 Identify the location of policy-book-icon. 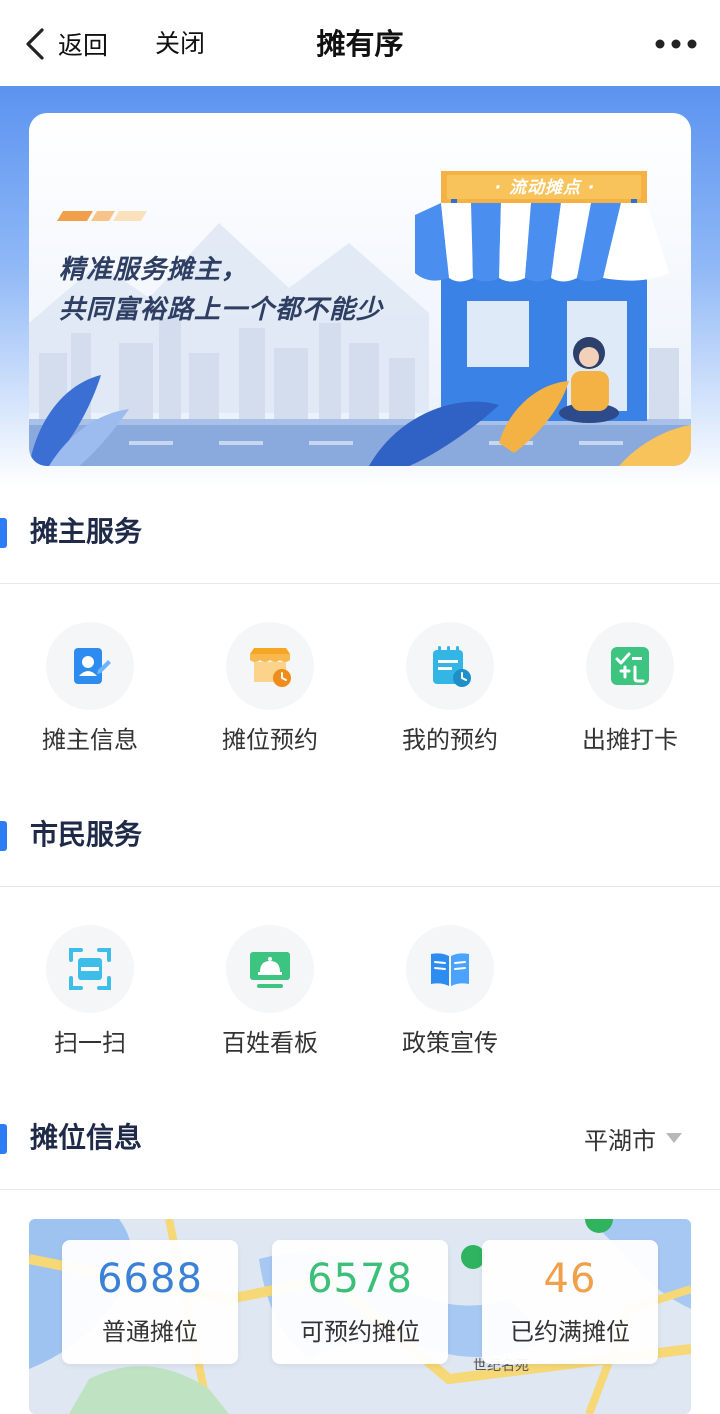
(450, 969).